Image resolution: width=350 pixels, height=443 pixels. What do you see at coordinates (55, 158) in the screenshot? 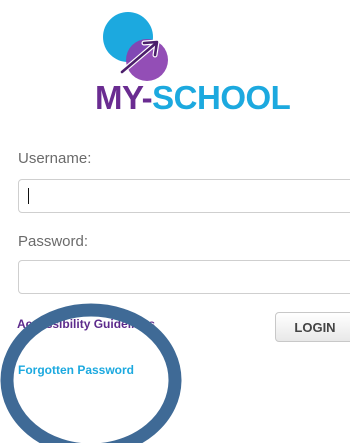
I see `username-label: Username:` at bounding box center [55, 158].